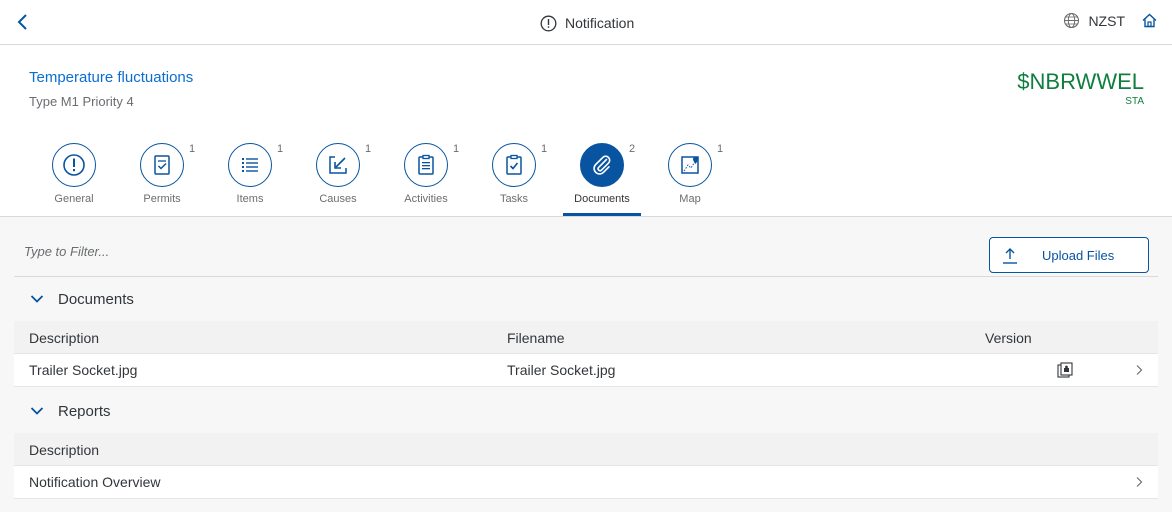 The image size is (1172, 512). I want to click on table-row: Trailer Socket.jpg Trailer Socket.jpg, so click(586, 370).